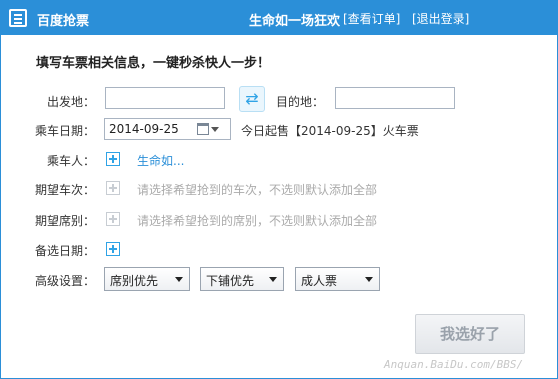 This screenshot has height=379, width=558. Describe the element at coordinates (134, 281) in the screenshot. I see `priority-select-value: 席别优先` at that location.